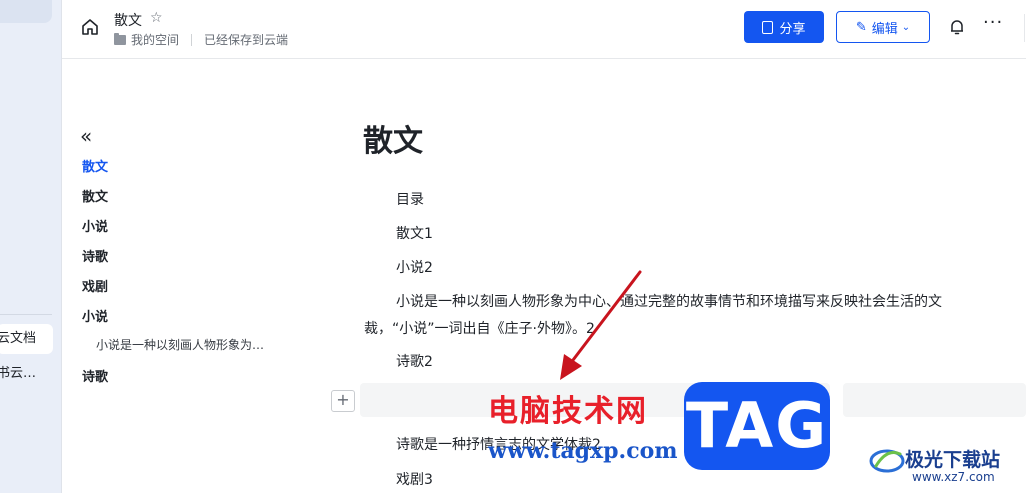  What do you see at coordinates (192, 39) in the screenshot?
I see `breadcrumb-separator` at bounding box center [192, 39].